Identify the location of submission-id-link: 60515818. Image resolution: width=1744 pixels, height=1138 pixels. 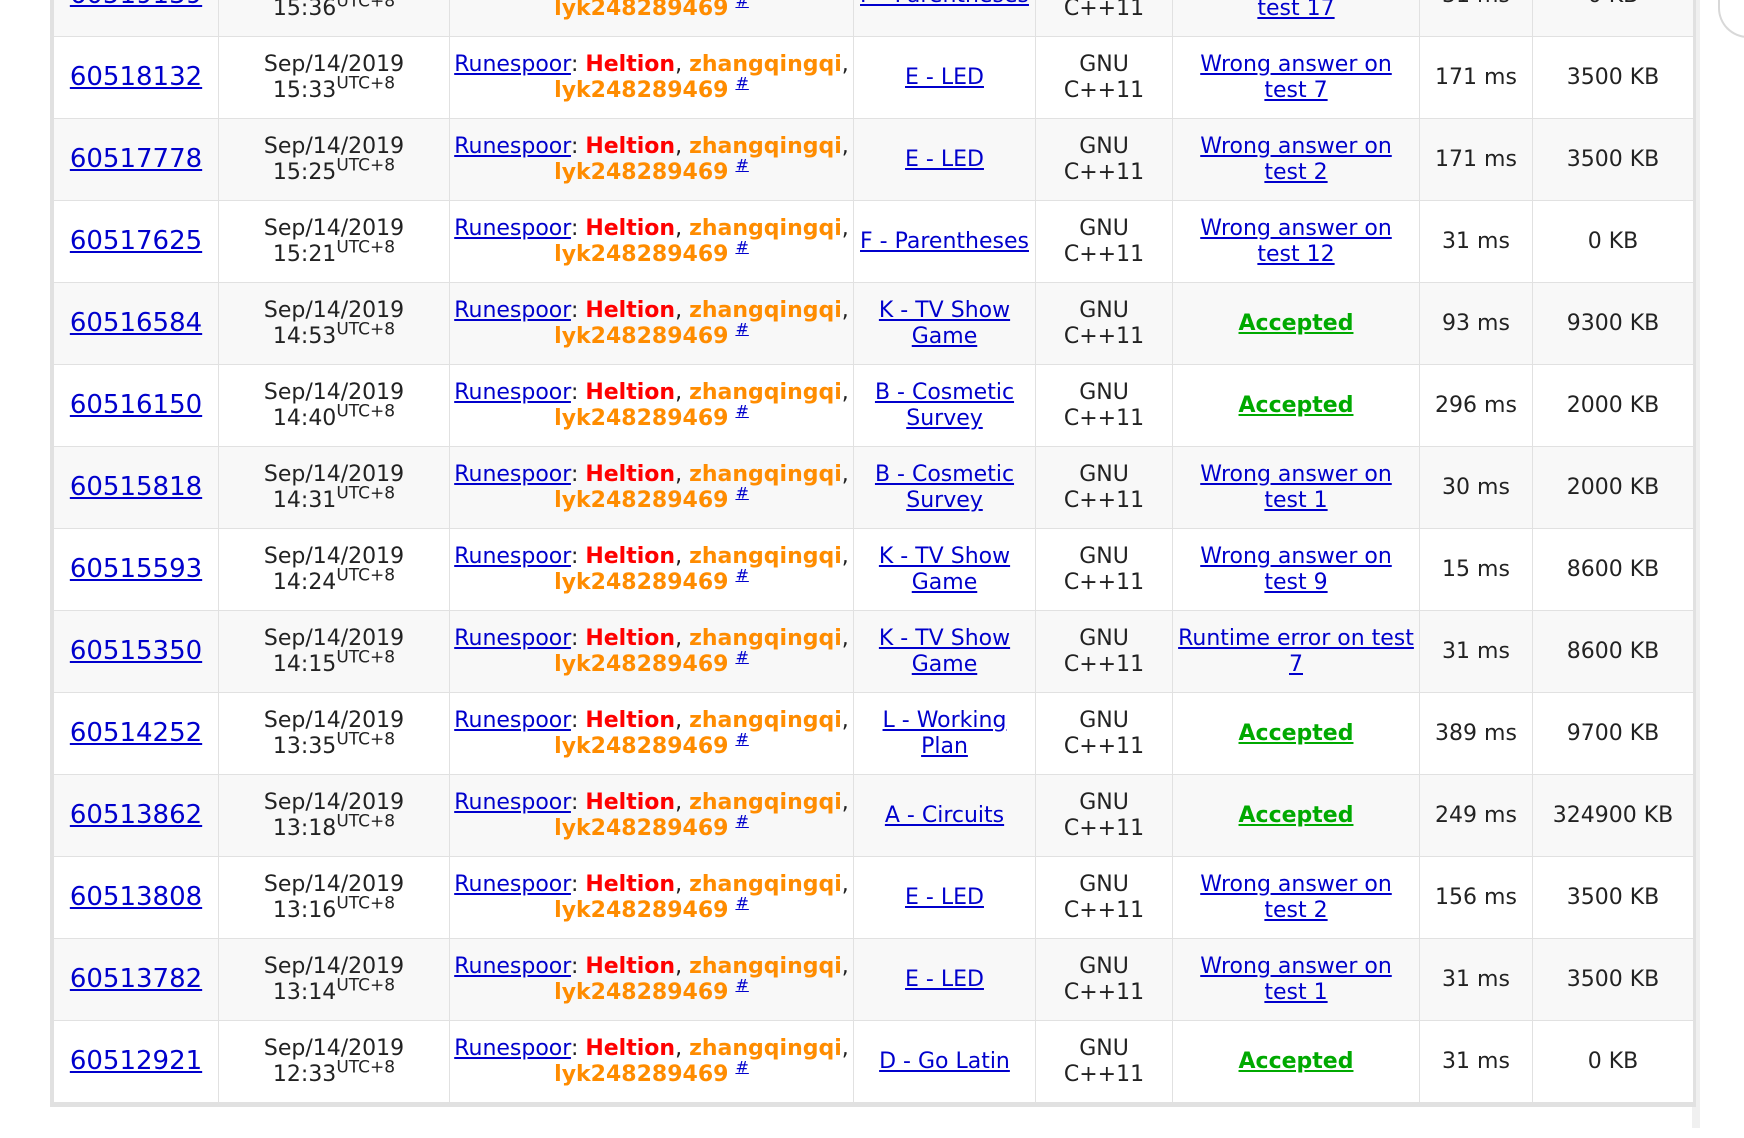
(136, 487).